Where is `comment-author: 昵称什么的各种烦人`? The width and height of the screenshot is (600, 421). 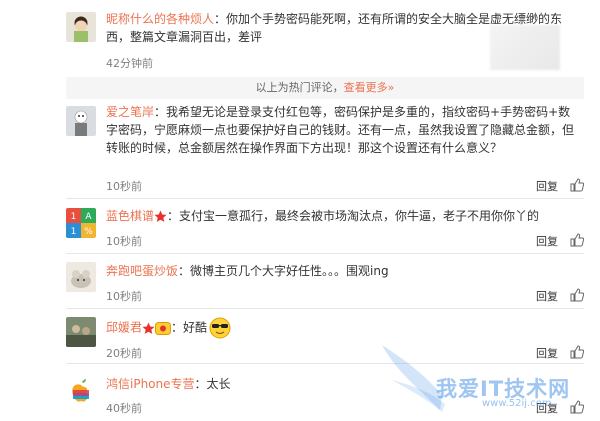 comment-author: 昵称什么的各种烦人 is located at coordinates (160, 19).